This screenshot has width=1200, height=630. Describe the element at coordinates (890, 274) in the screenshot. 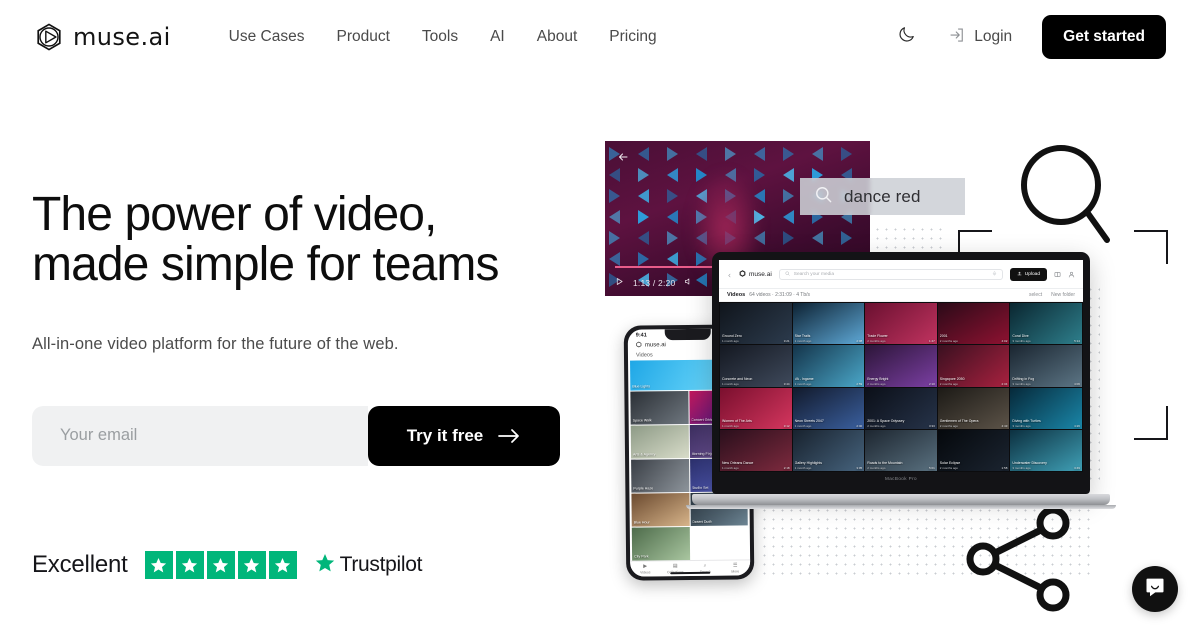

I see `app-search-input: Search your media` at that location.